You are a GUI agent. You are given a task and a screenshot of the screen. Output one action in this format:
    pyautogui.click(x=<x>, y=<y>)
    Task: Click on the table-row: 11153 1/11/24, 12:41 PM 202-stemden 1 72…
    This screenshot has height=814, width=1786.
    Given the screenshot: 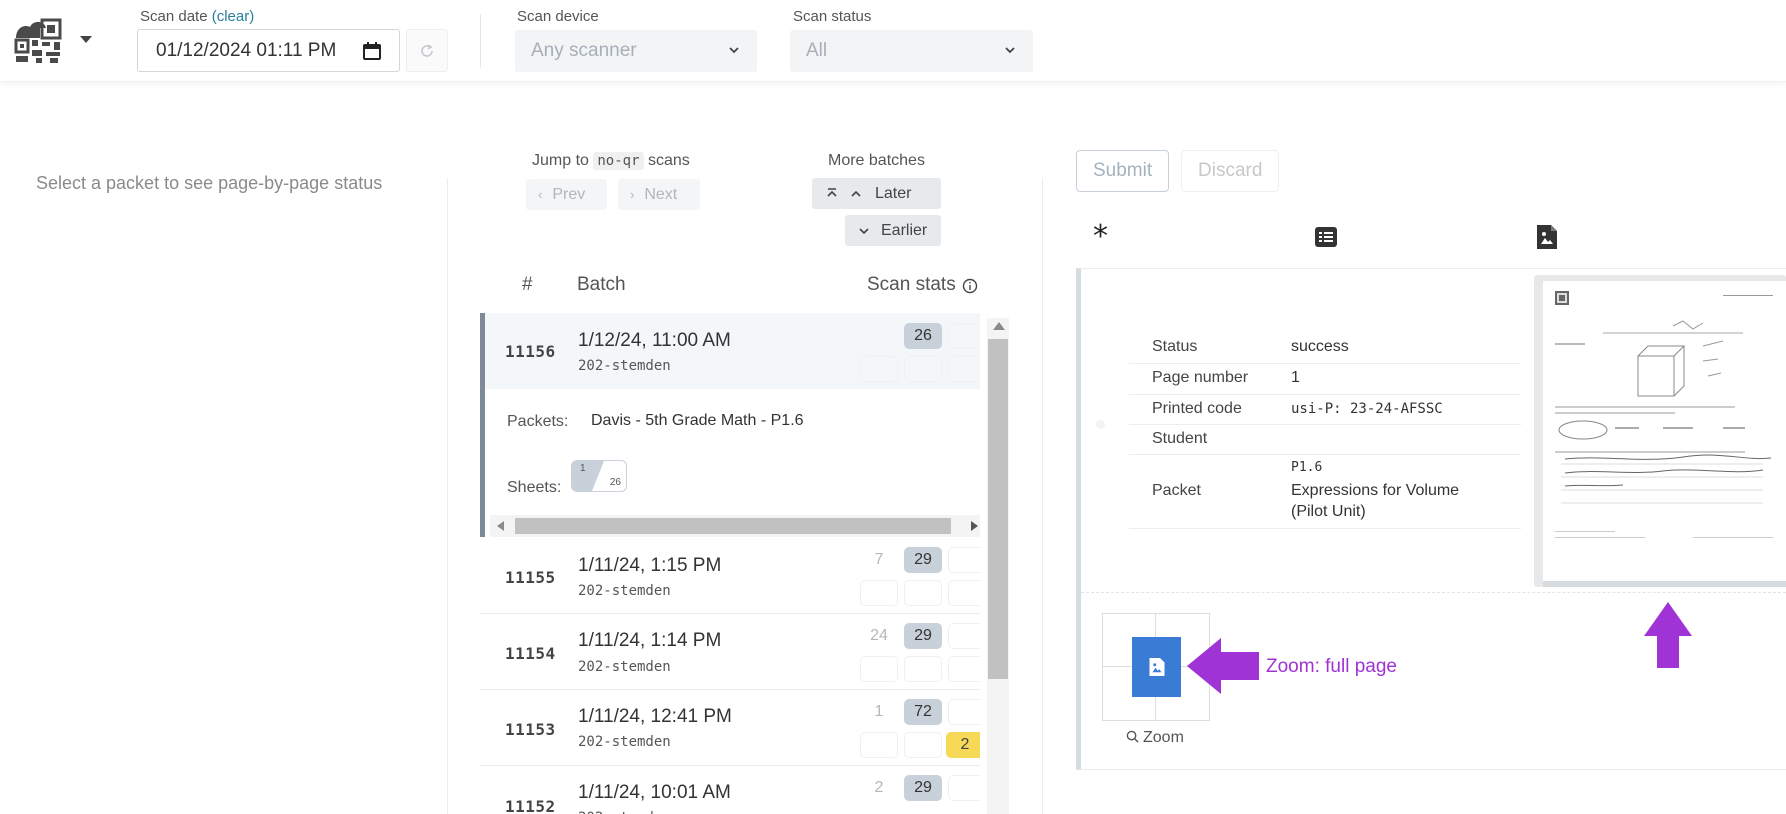 What is the action you would take?
    pyautogui.click(x=730, y=728)
    